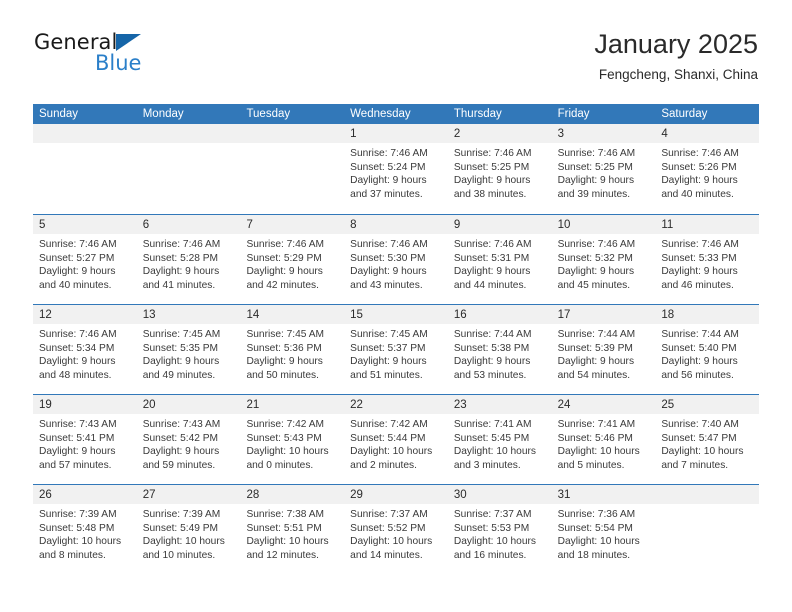  Describe the element at coordinates (284, 528) in the screenshot. I see `day-sunset-text: Sunset: 5:51 PM` at that location.